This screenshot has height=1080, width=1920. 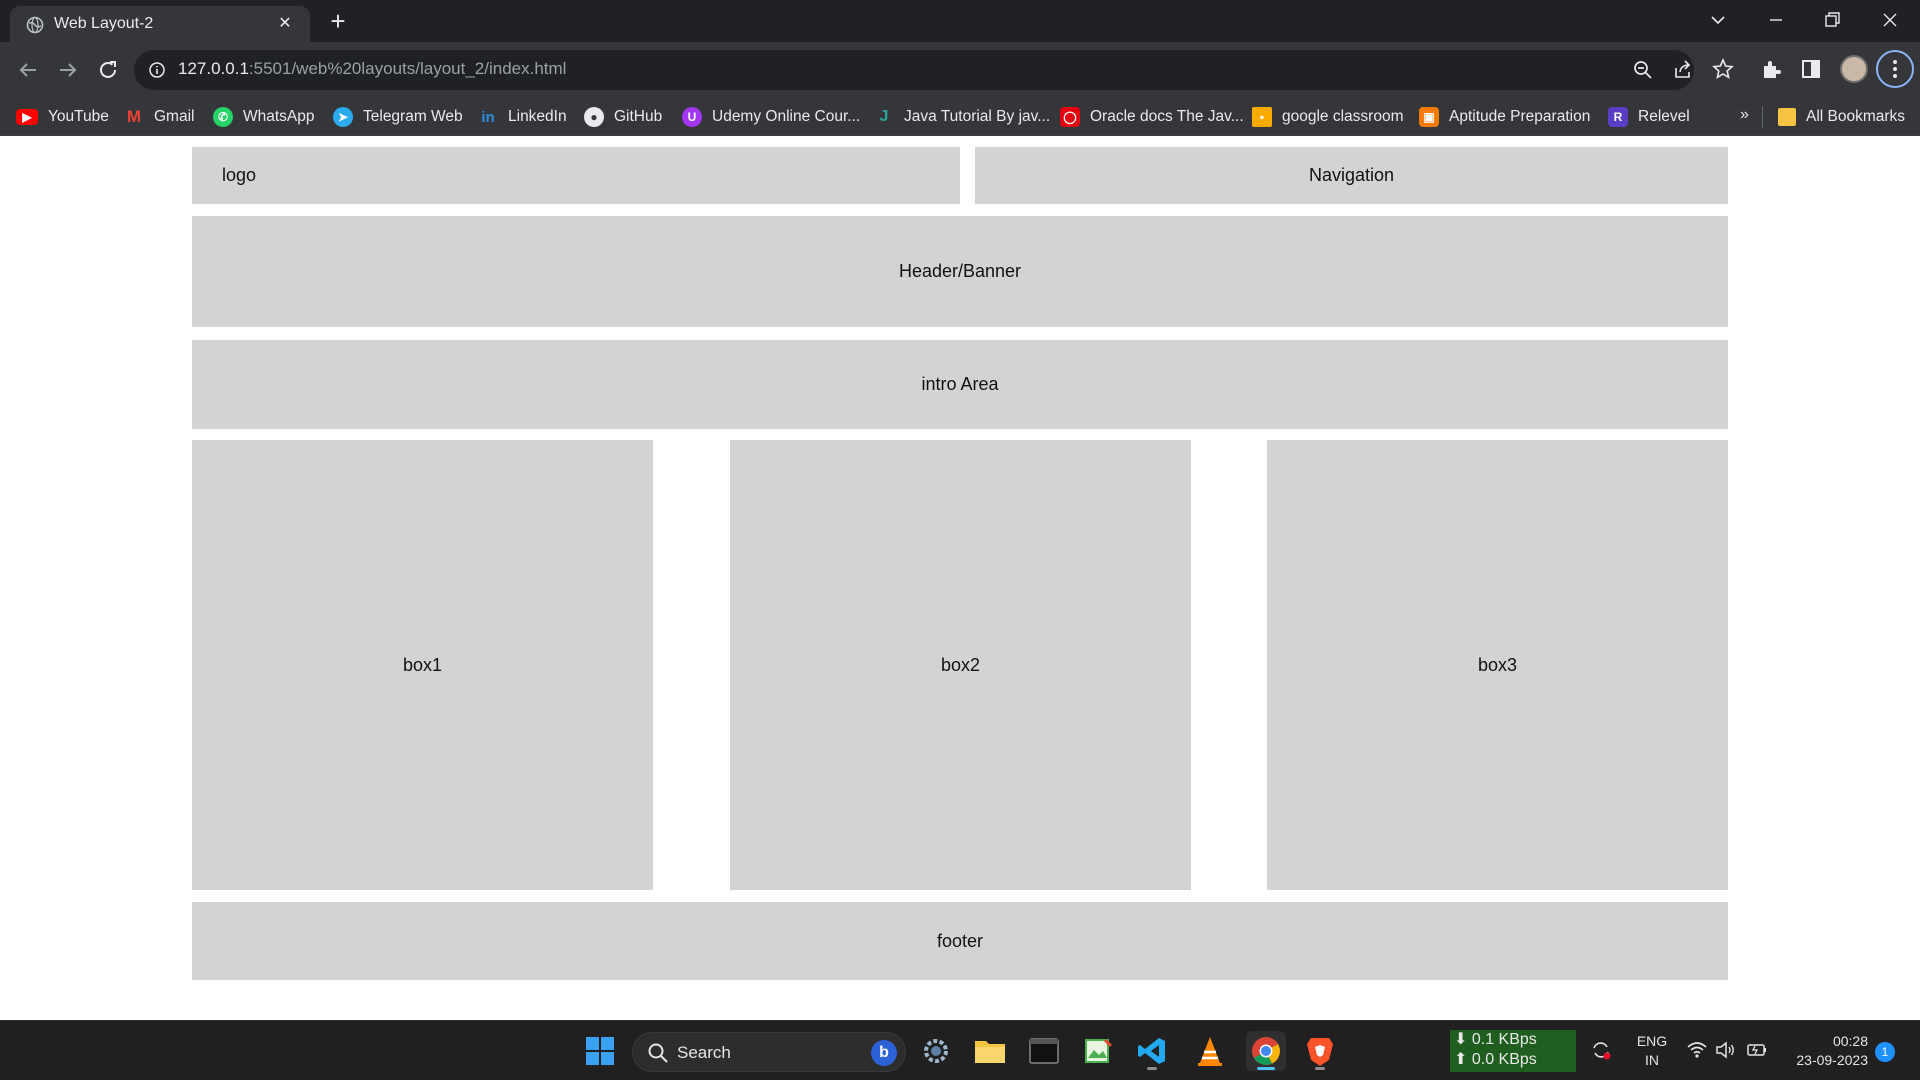 I want to click on bookmark-label: GitHub, so click(x=638, y=116).